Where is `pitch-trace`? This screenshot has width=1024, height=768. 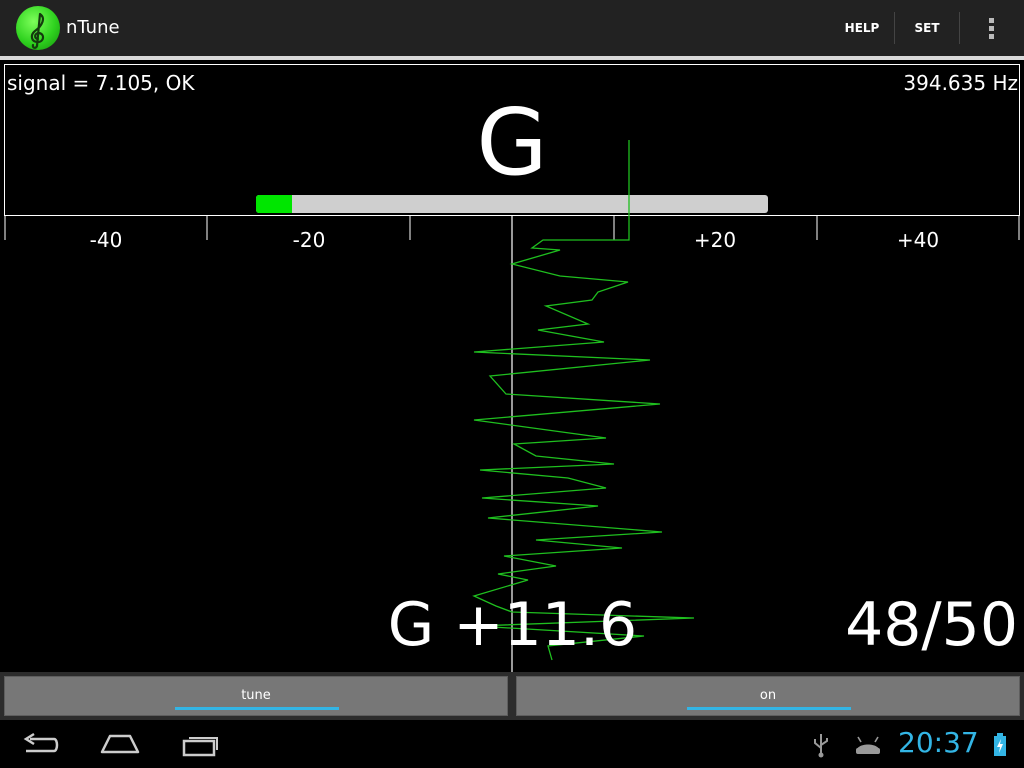 pitch-trace is located at coordinates (583, 400).